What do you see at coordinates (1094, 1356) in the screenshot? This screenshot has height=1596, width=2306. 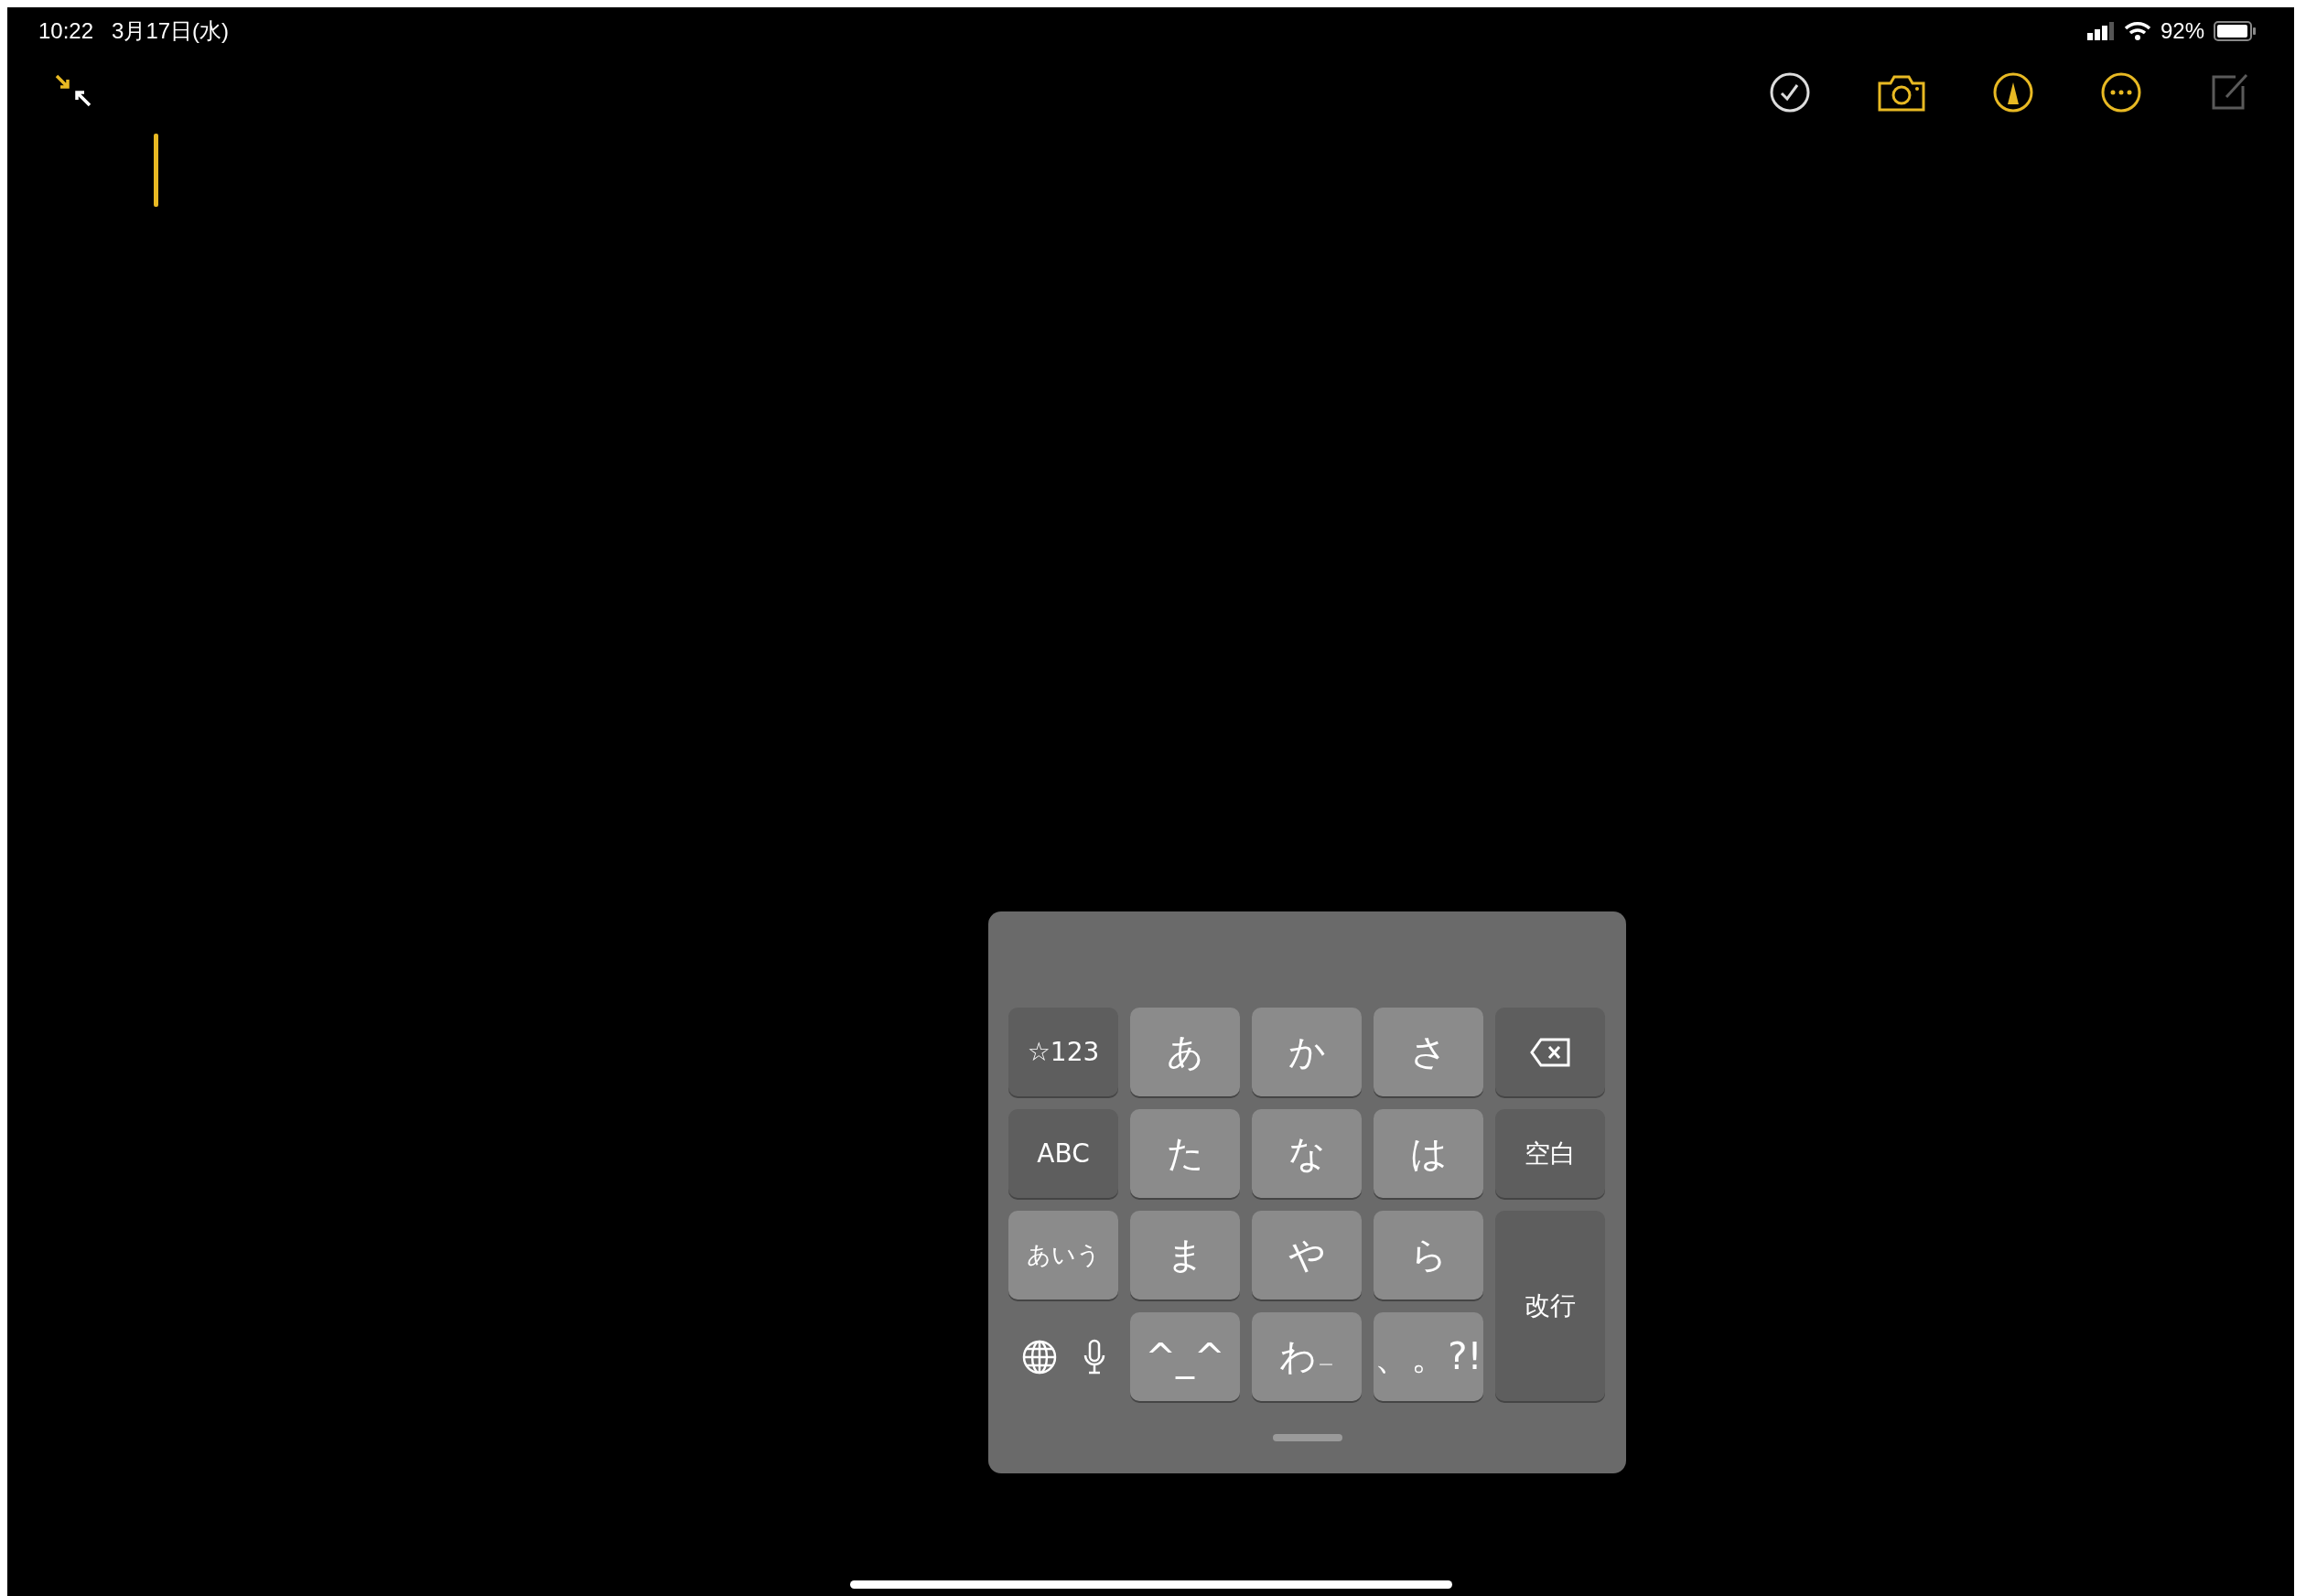 I see `microphone-icon` at bounding box center [1094, 1356].